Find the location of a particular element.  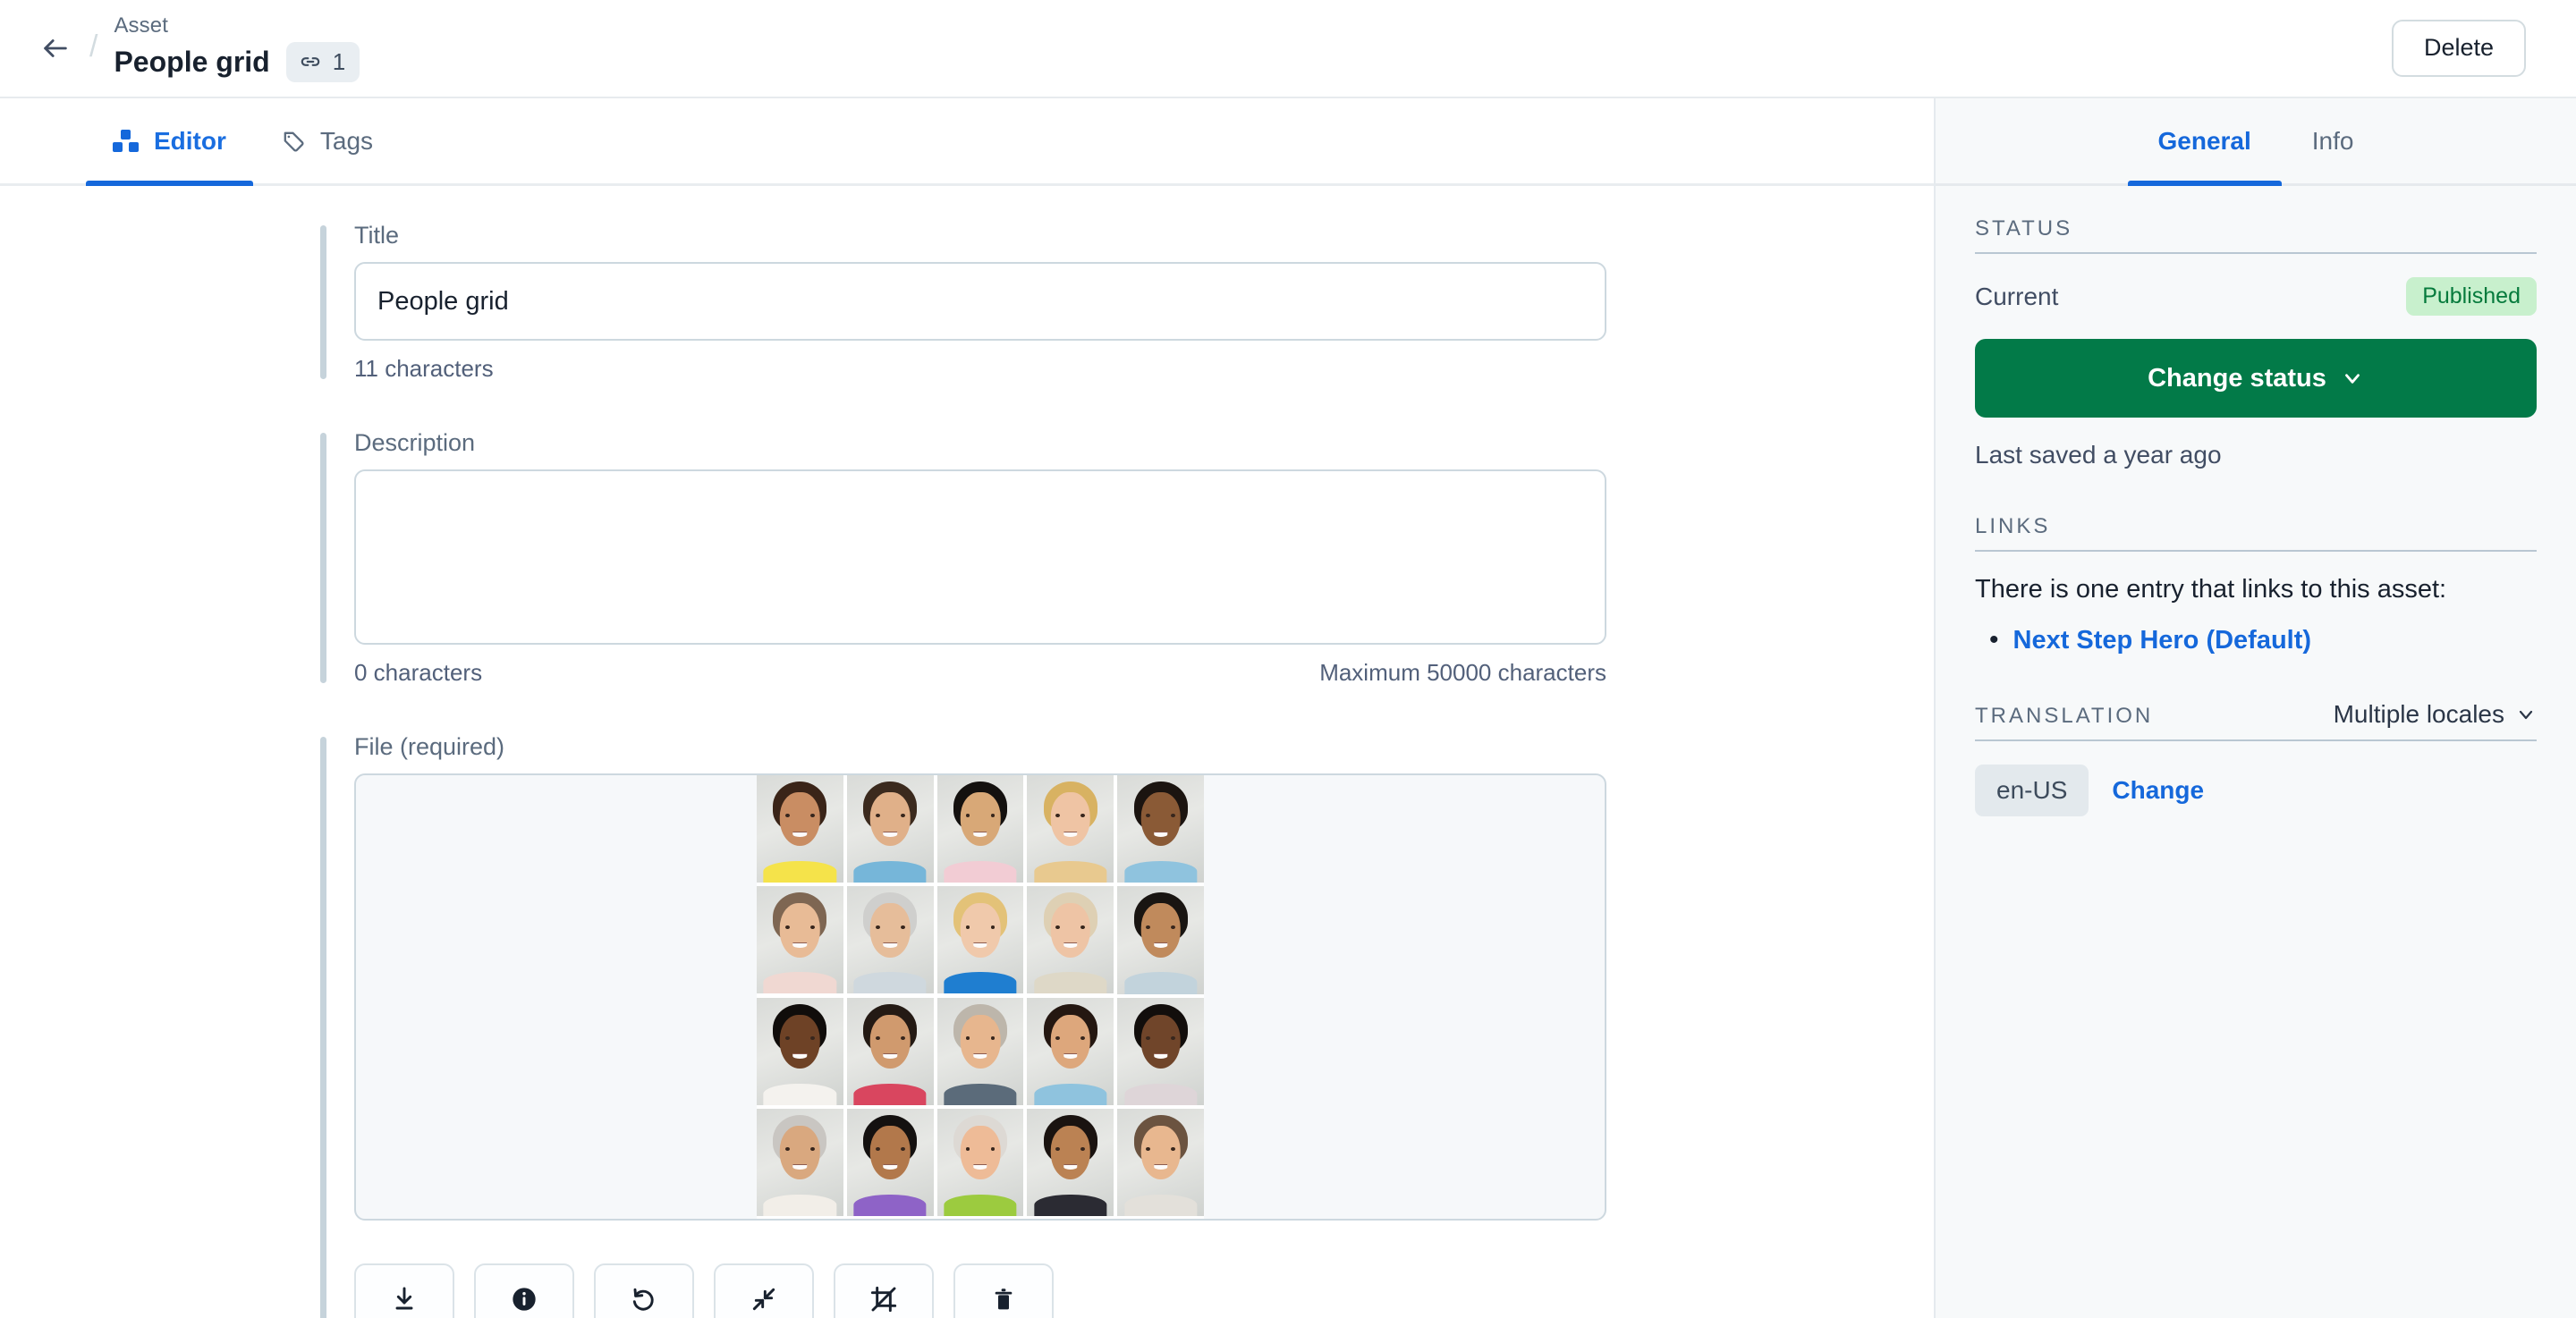

delete-file-button is located at coordinates (1003, 1291).